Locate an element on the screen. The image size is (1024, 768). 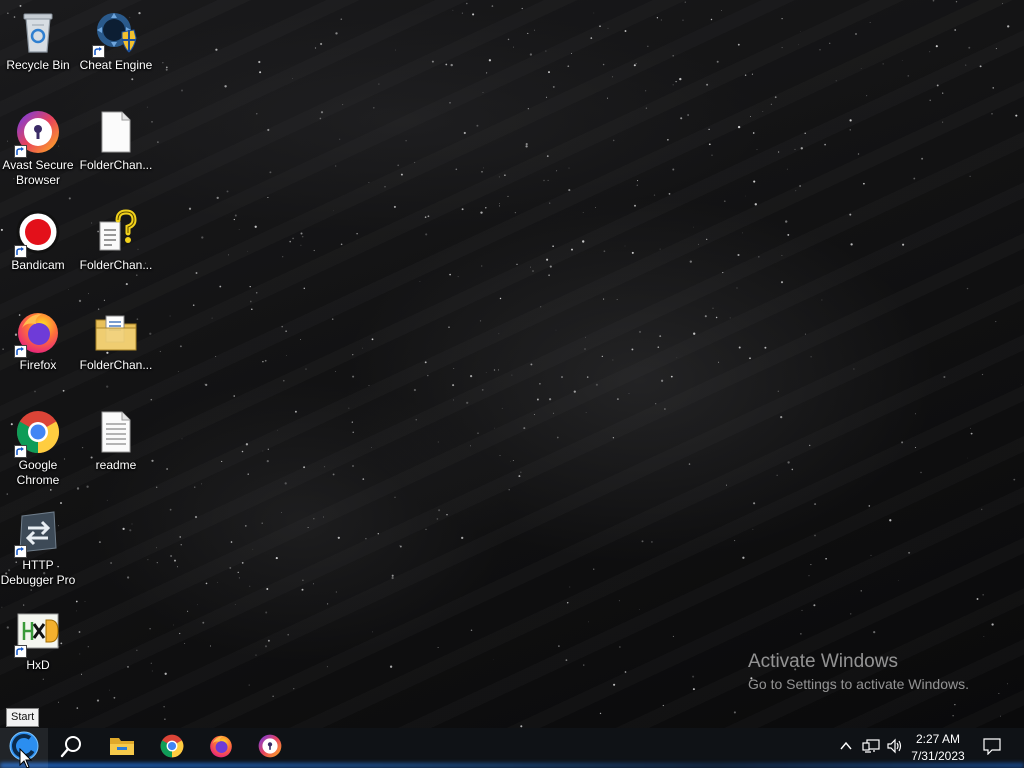
folder-document-icon is located at coordinates (116, 332).